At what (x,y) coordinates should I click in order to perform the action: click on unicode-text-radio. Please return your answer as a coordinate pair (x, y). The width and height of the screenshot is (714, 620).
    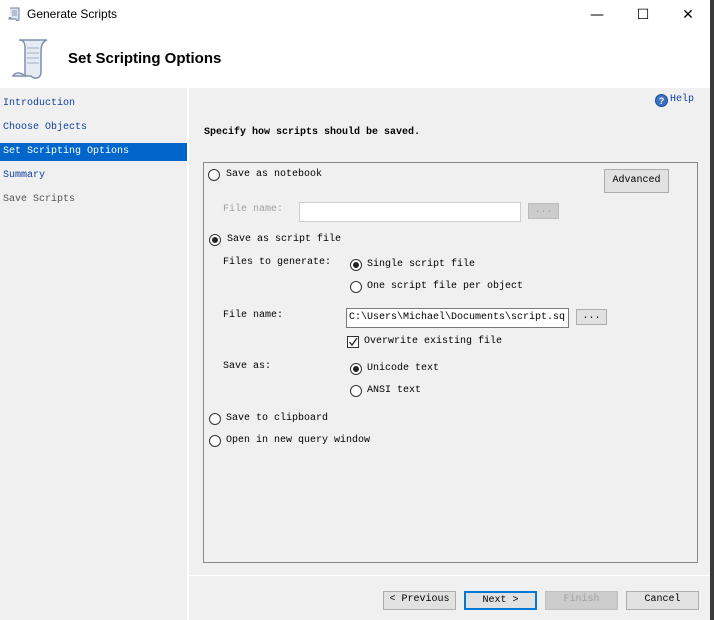
    Looking at the image, I should click on (356, 369).